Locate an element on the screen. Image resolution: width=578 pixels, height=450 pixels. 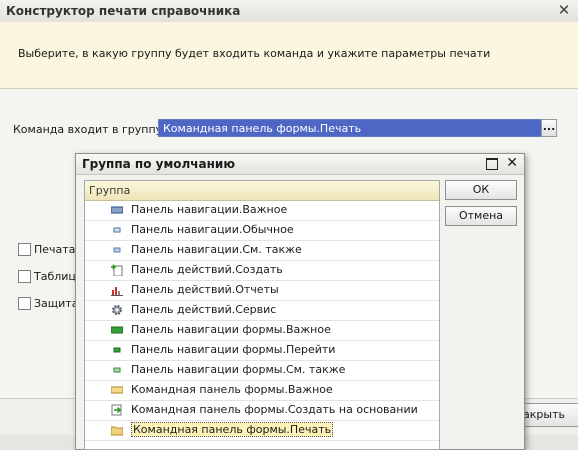
protection-checkbox-label: Защита is located at coordinates (56, 303).